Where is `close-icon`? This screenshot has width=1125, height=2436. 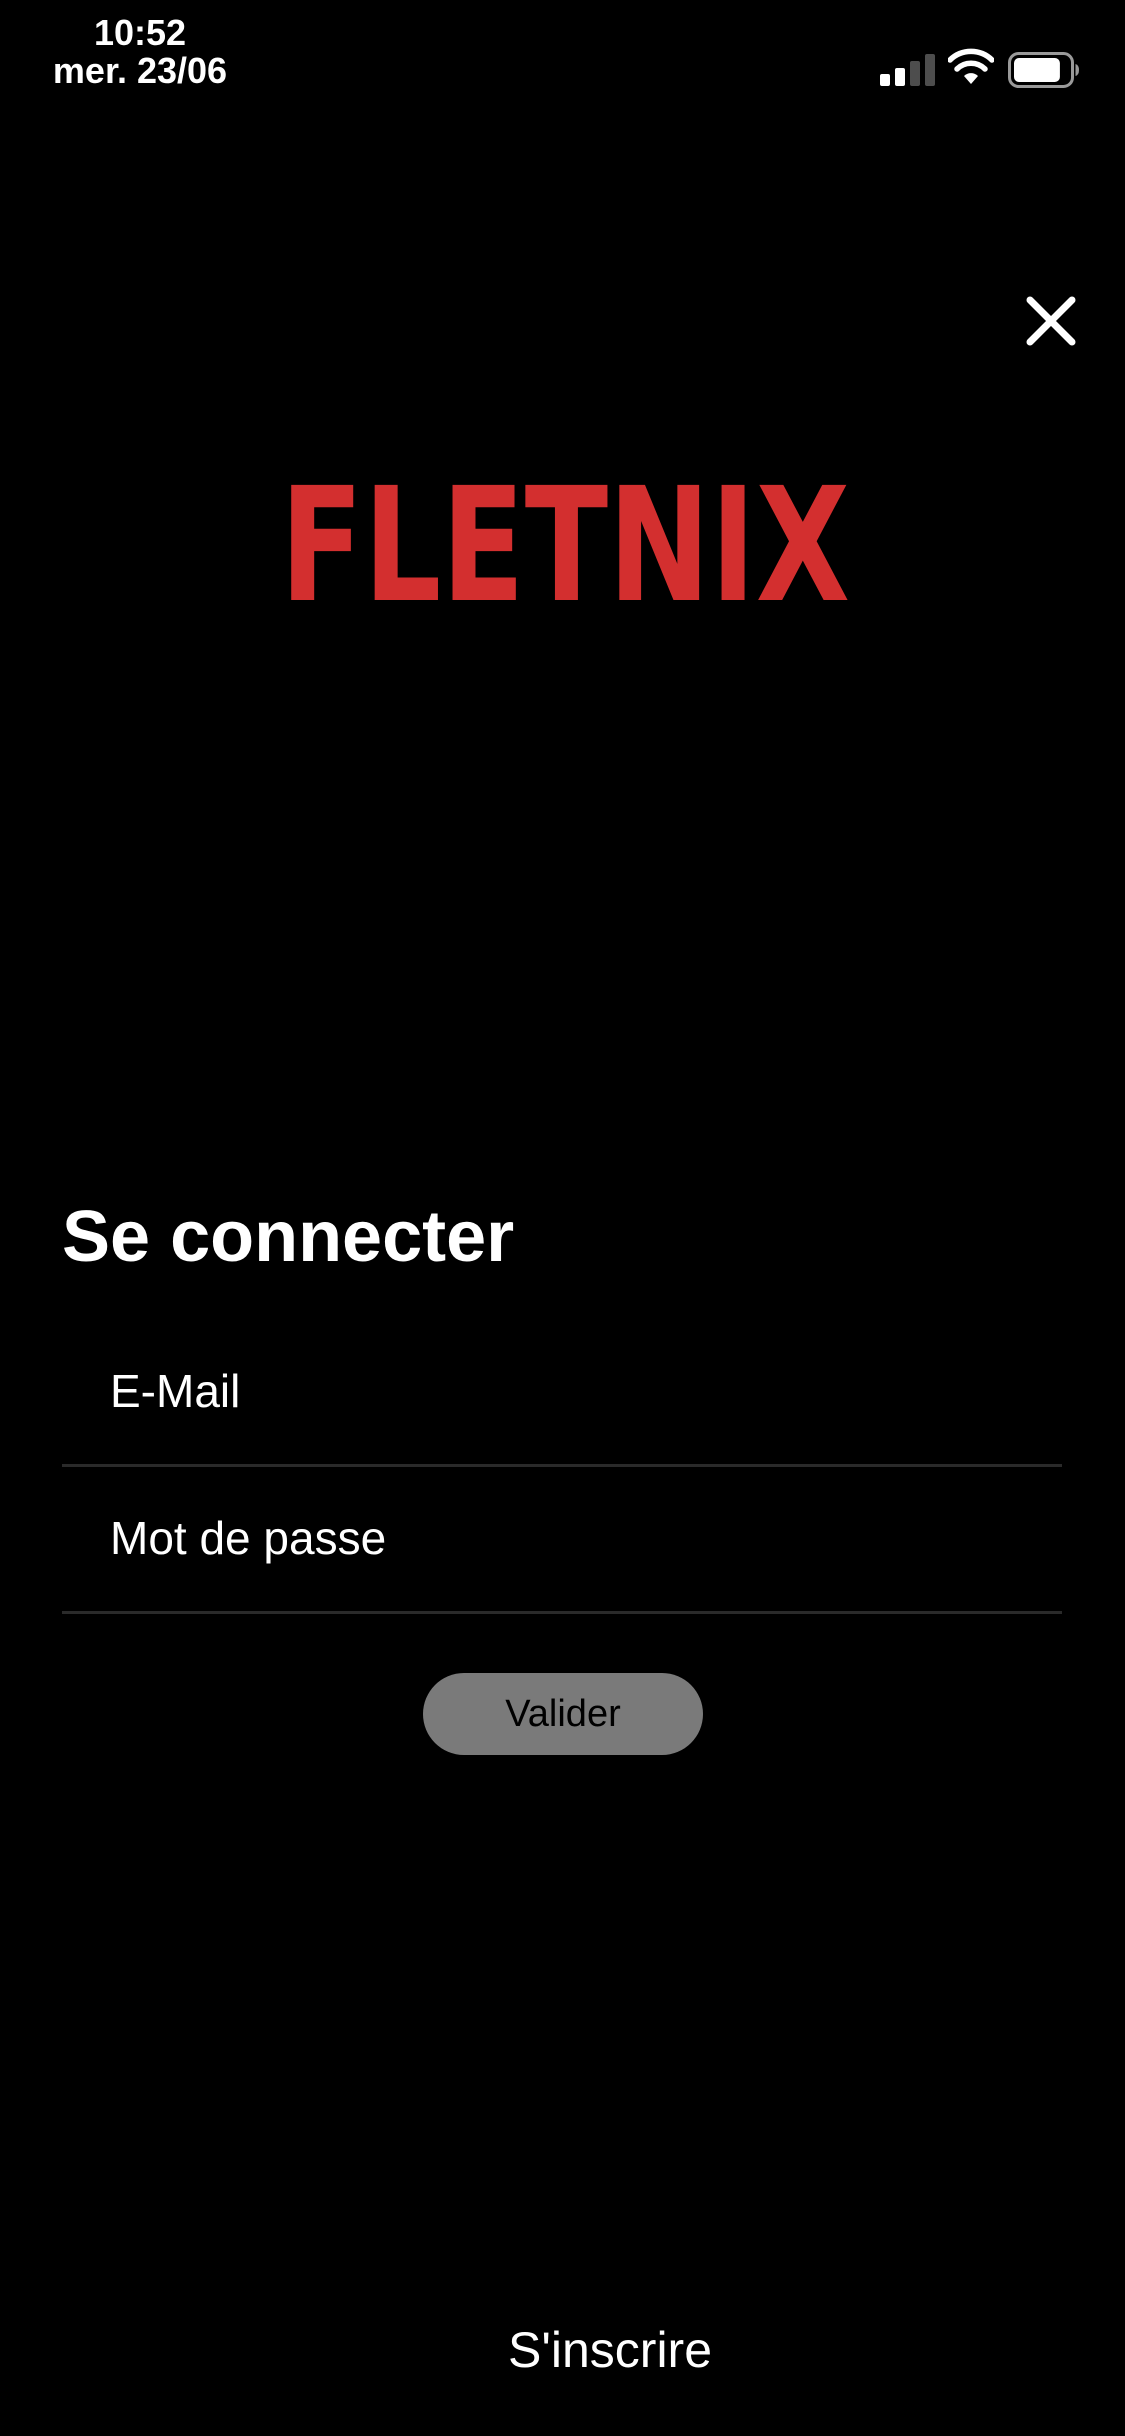 close-icon is located at coordinates (1051, 321).